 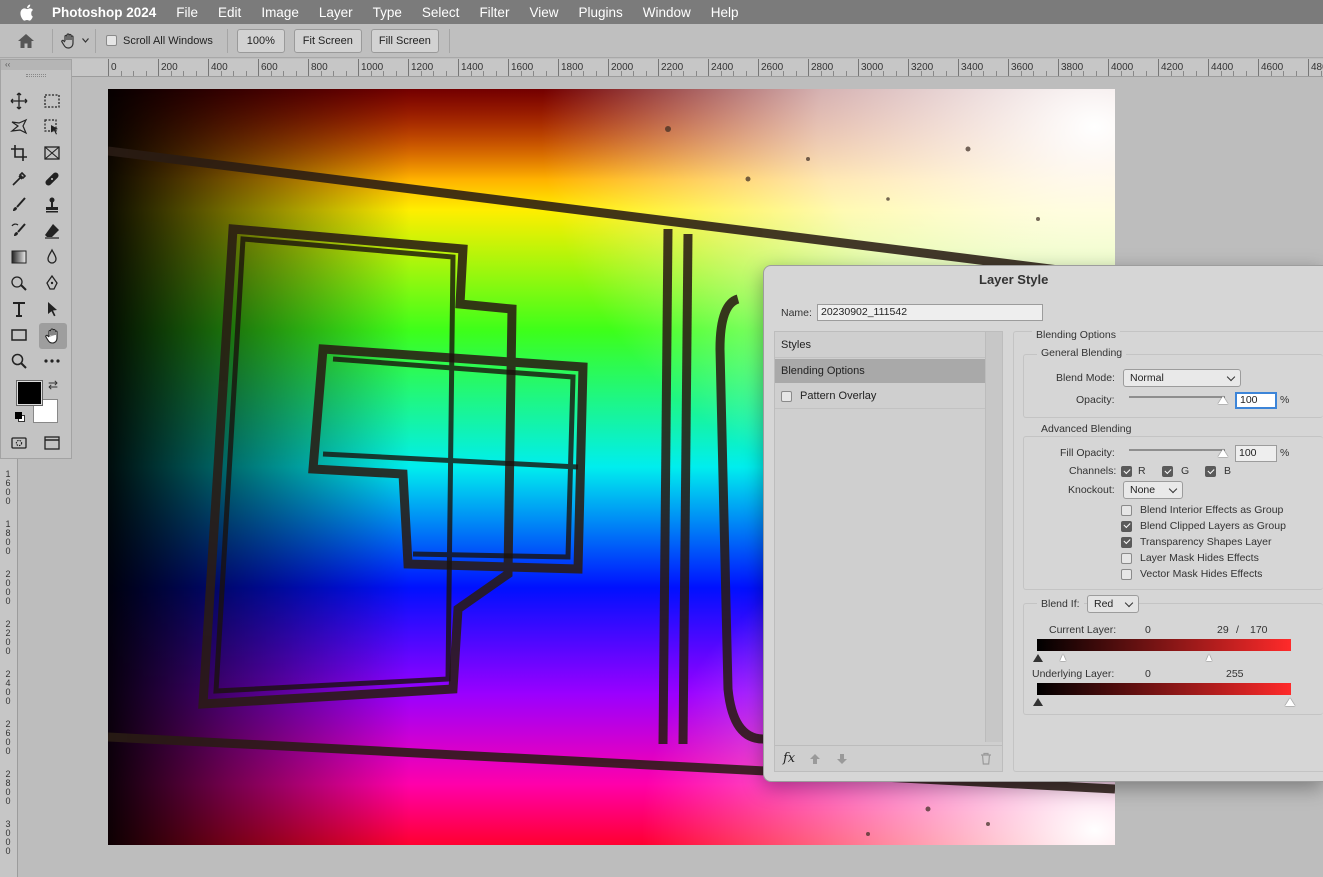 I want to click on channel-g-checkbox, so click(x=1167, y=471).